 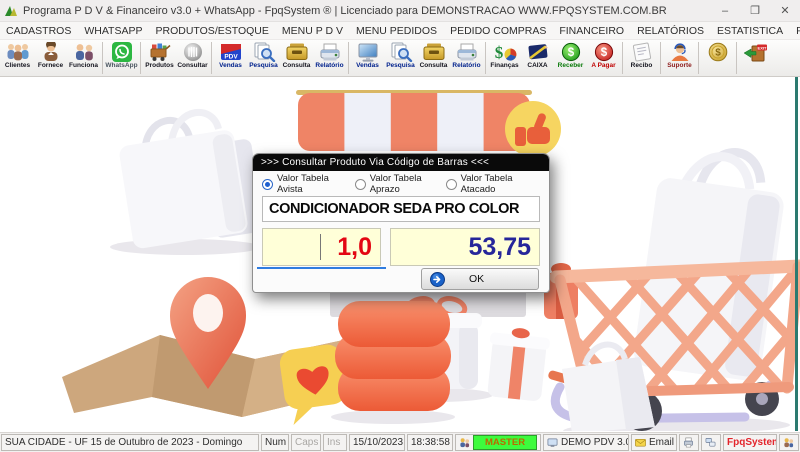 What do you see at coordinates (113, 31) in the screenshot?
I see `menu-whatsapp: WHATSAPP` at bounding box center [113, 31].